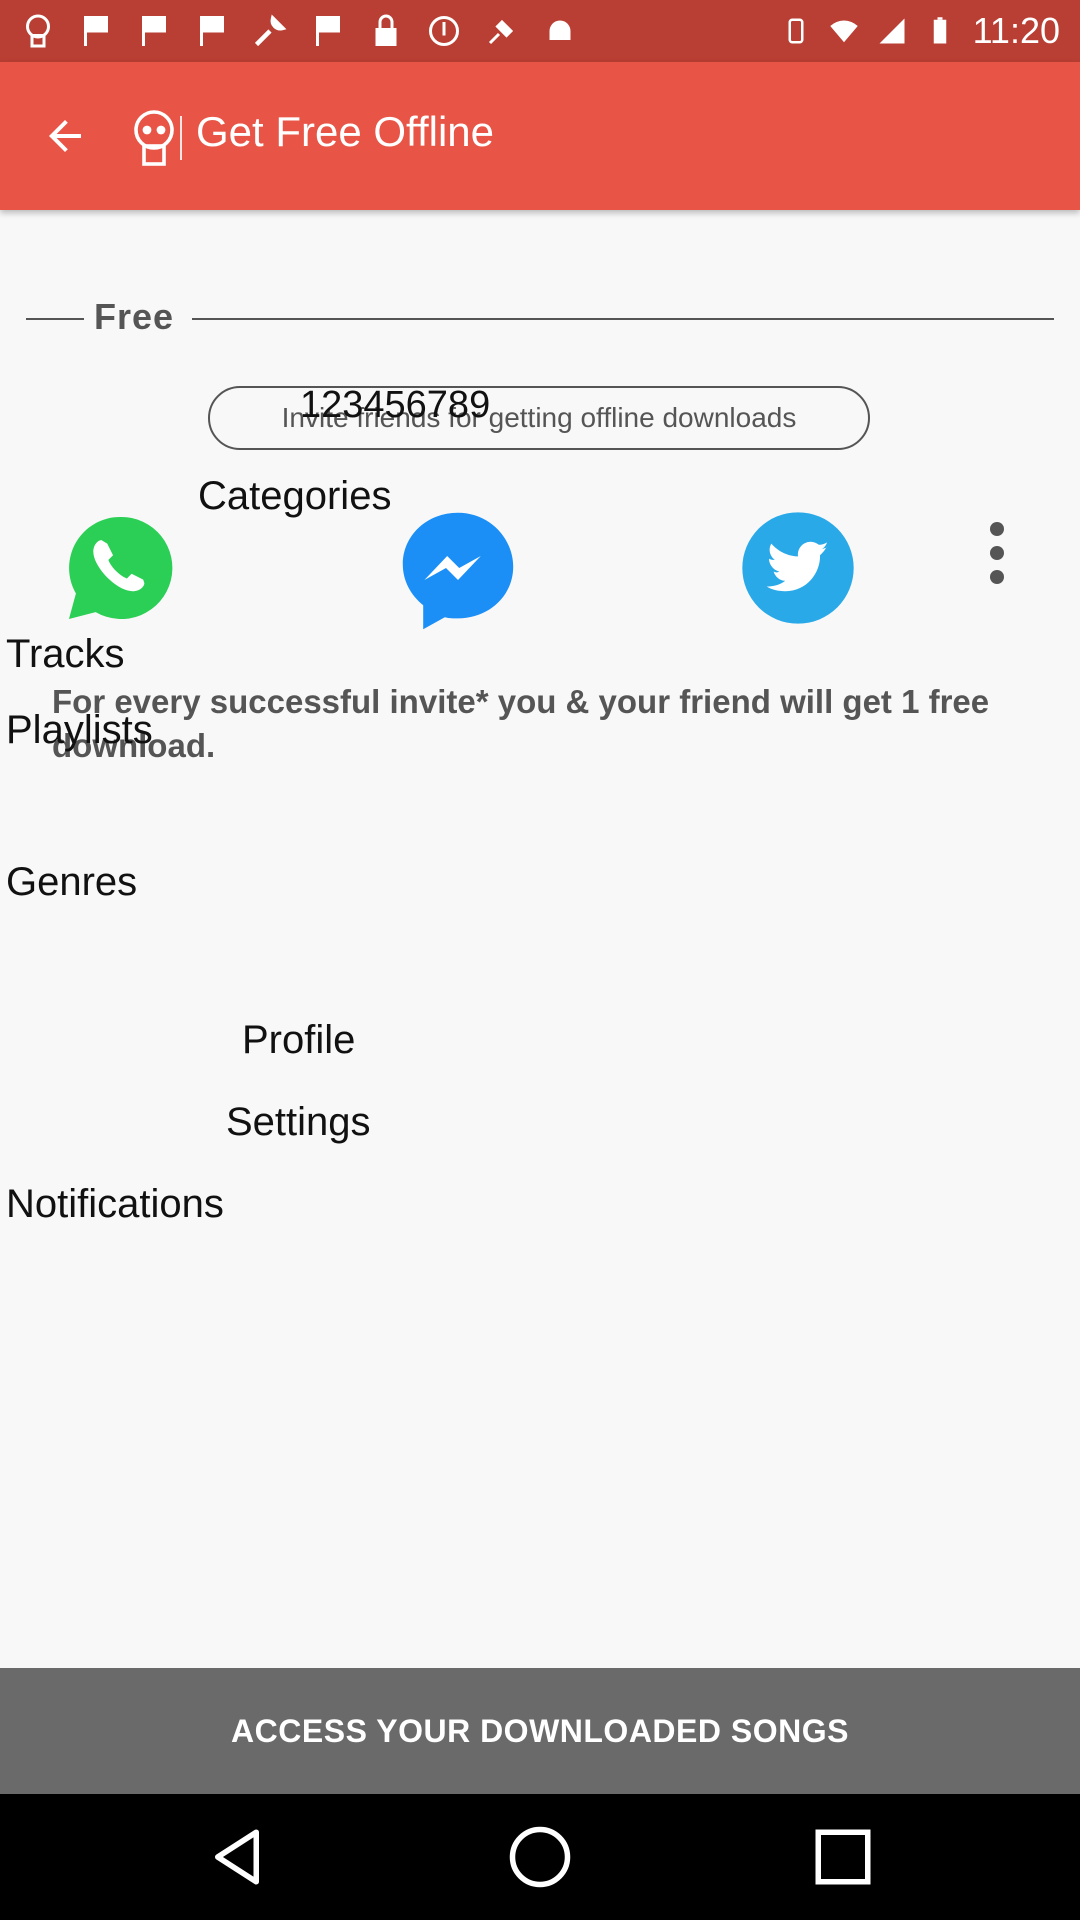  I want to click on lock-icon, so click(386, 30).